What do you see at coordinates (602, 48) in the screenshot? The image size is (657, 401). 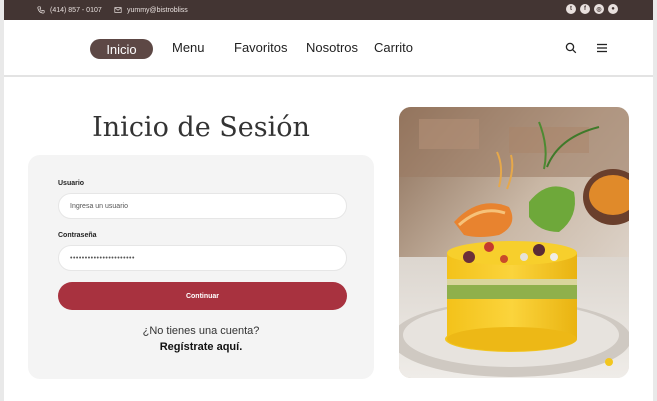 I see `hamburger-menu-icon` at bounding box center [602, 48].